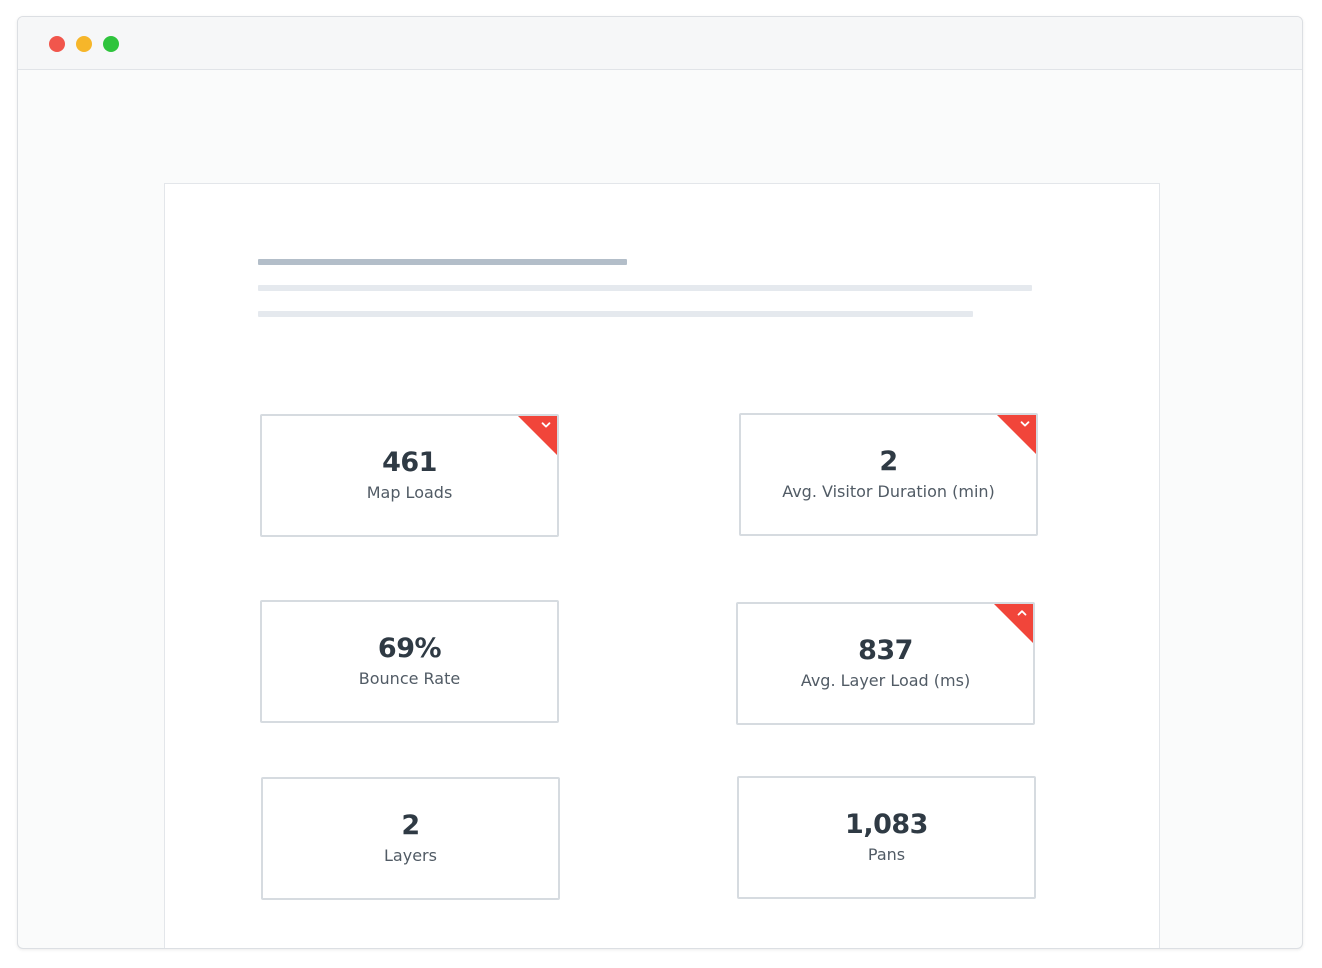  Describe the element at coordinates (409, 648) in the screenshot. I see `metric-value: 69%` at that location.